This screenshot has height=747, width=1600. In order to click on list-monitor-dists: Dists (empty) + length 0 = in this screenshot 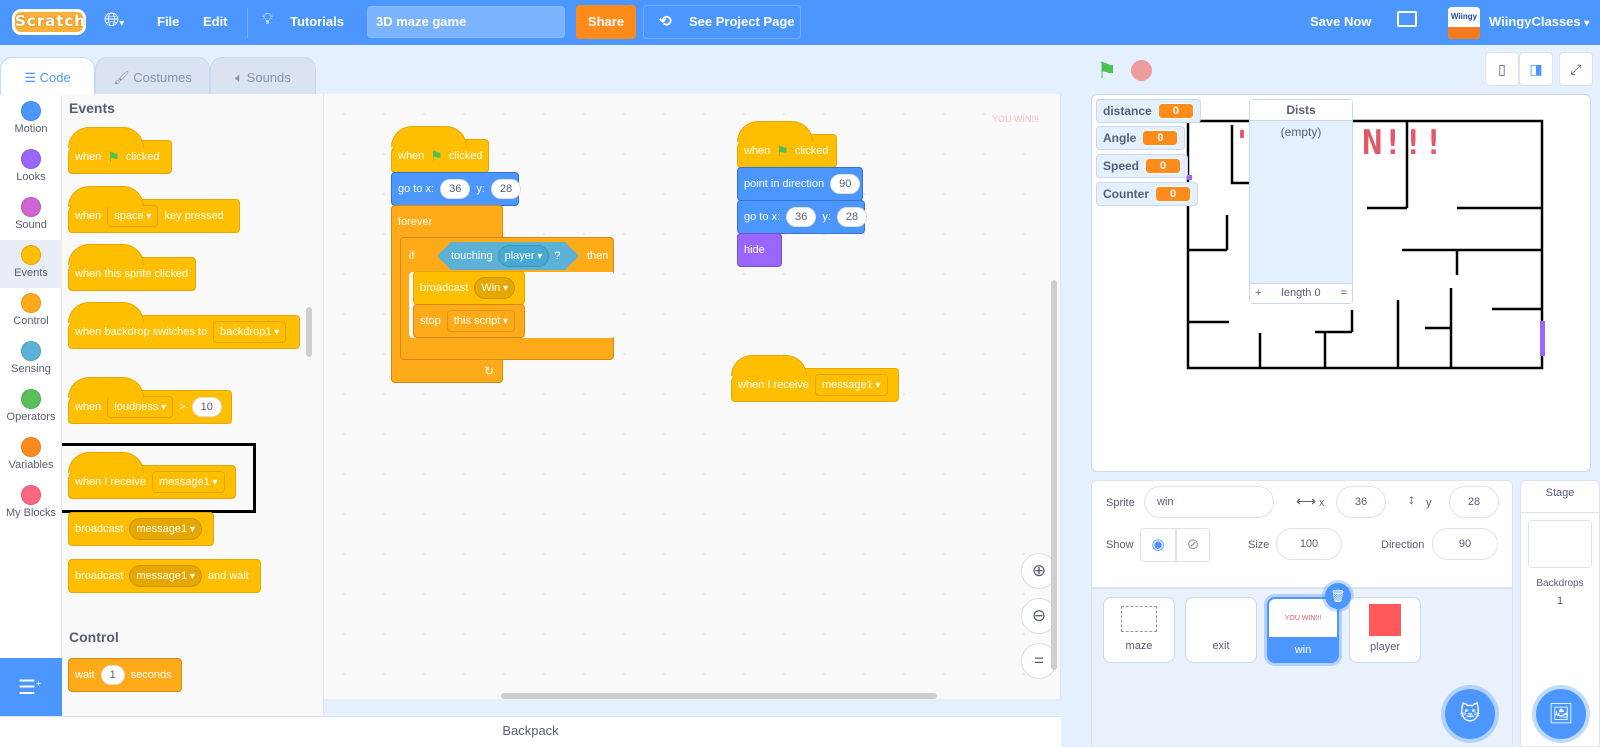, I will do `click(1301, 201)`.